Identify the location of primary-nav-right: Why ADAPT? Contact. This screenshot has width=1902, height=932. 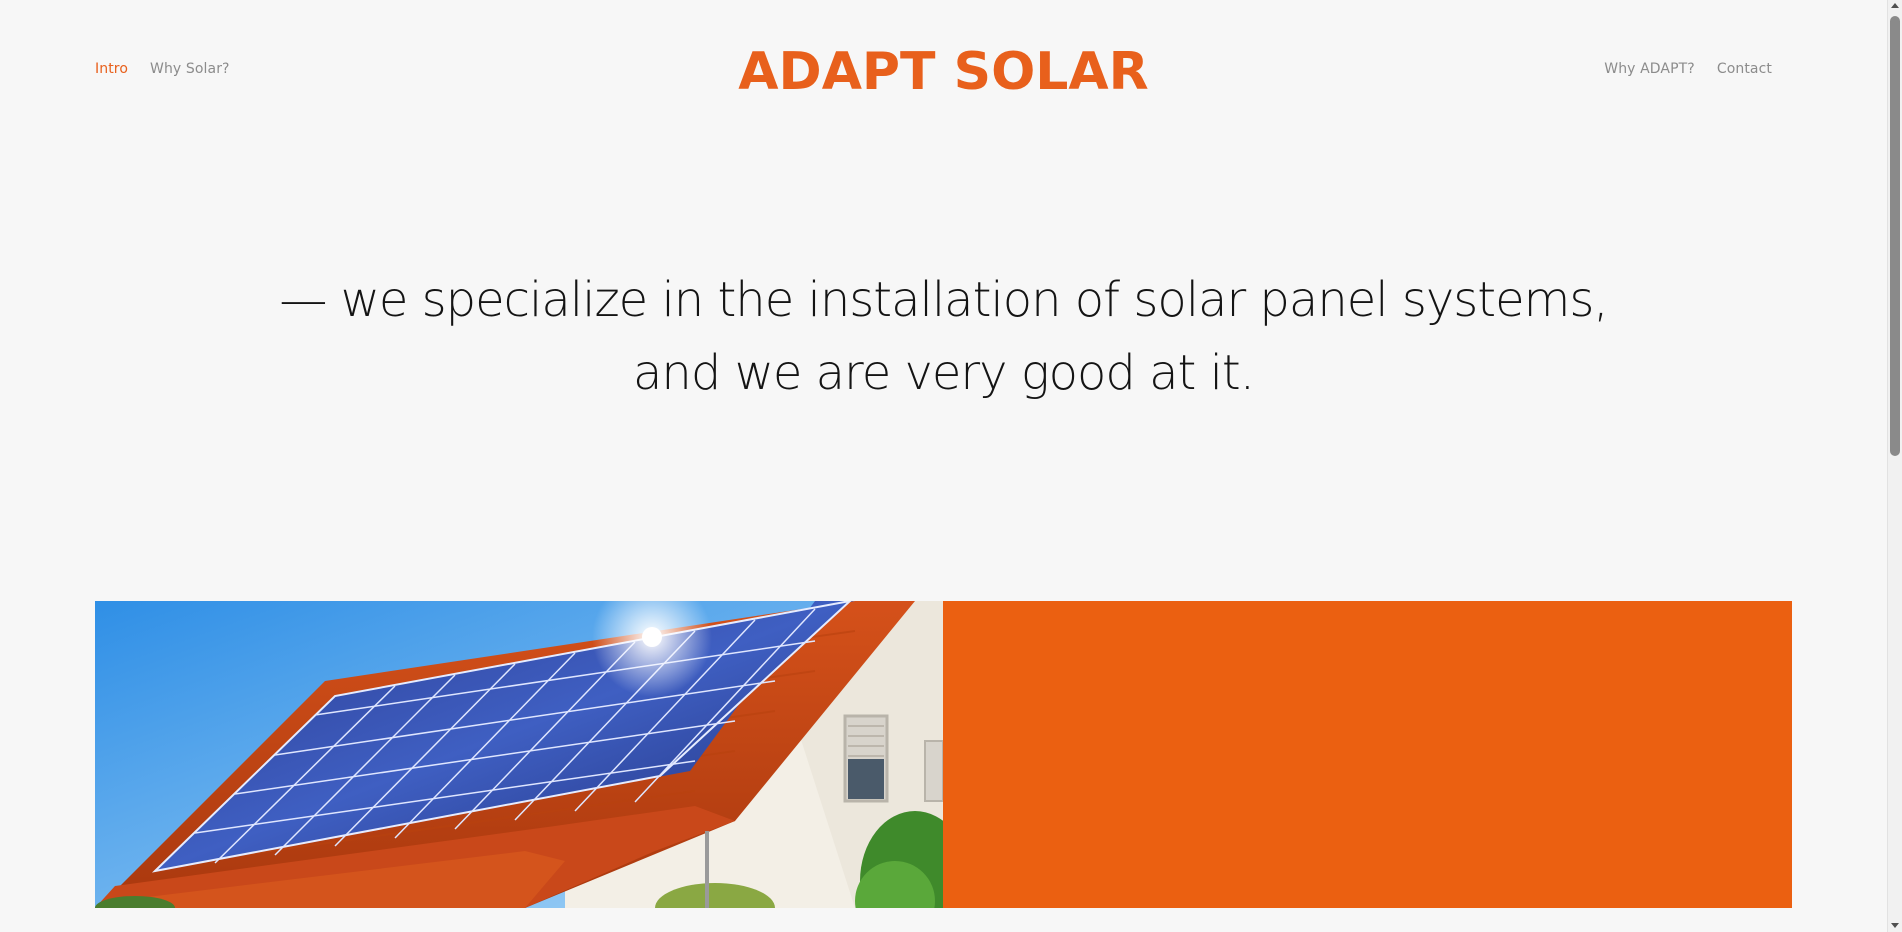
(1688, 69).